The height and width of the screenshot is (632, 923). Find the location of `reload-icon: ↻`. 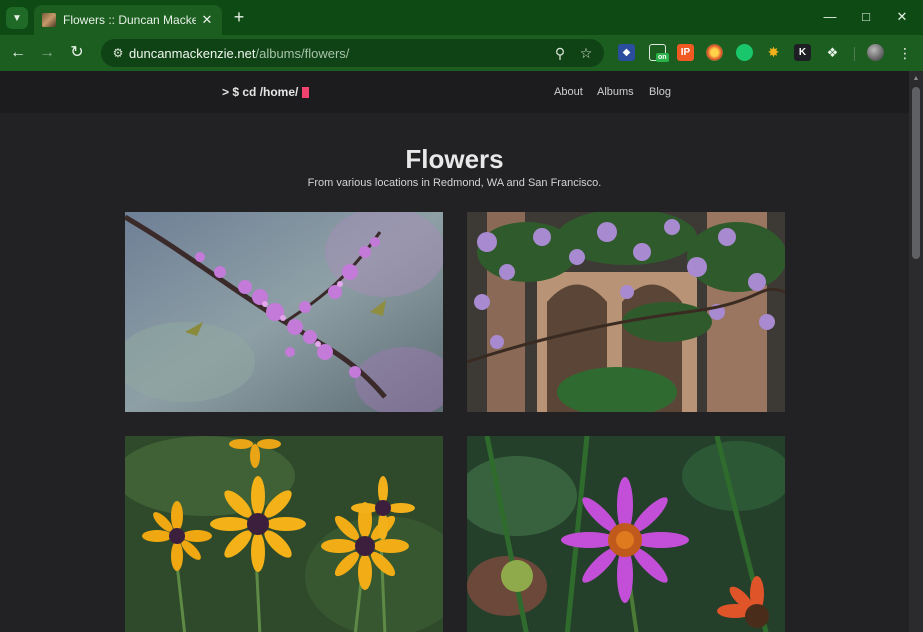

reload-icon: ↻ is located at coordinates (77, 53).